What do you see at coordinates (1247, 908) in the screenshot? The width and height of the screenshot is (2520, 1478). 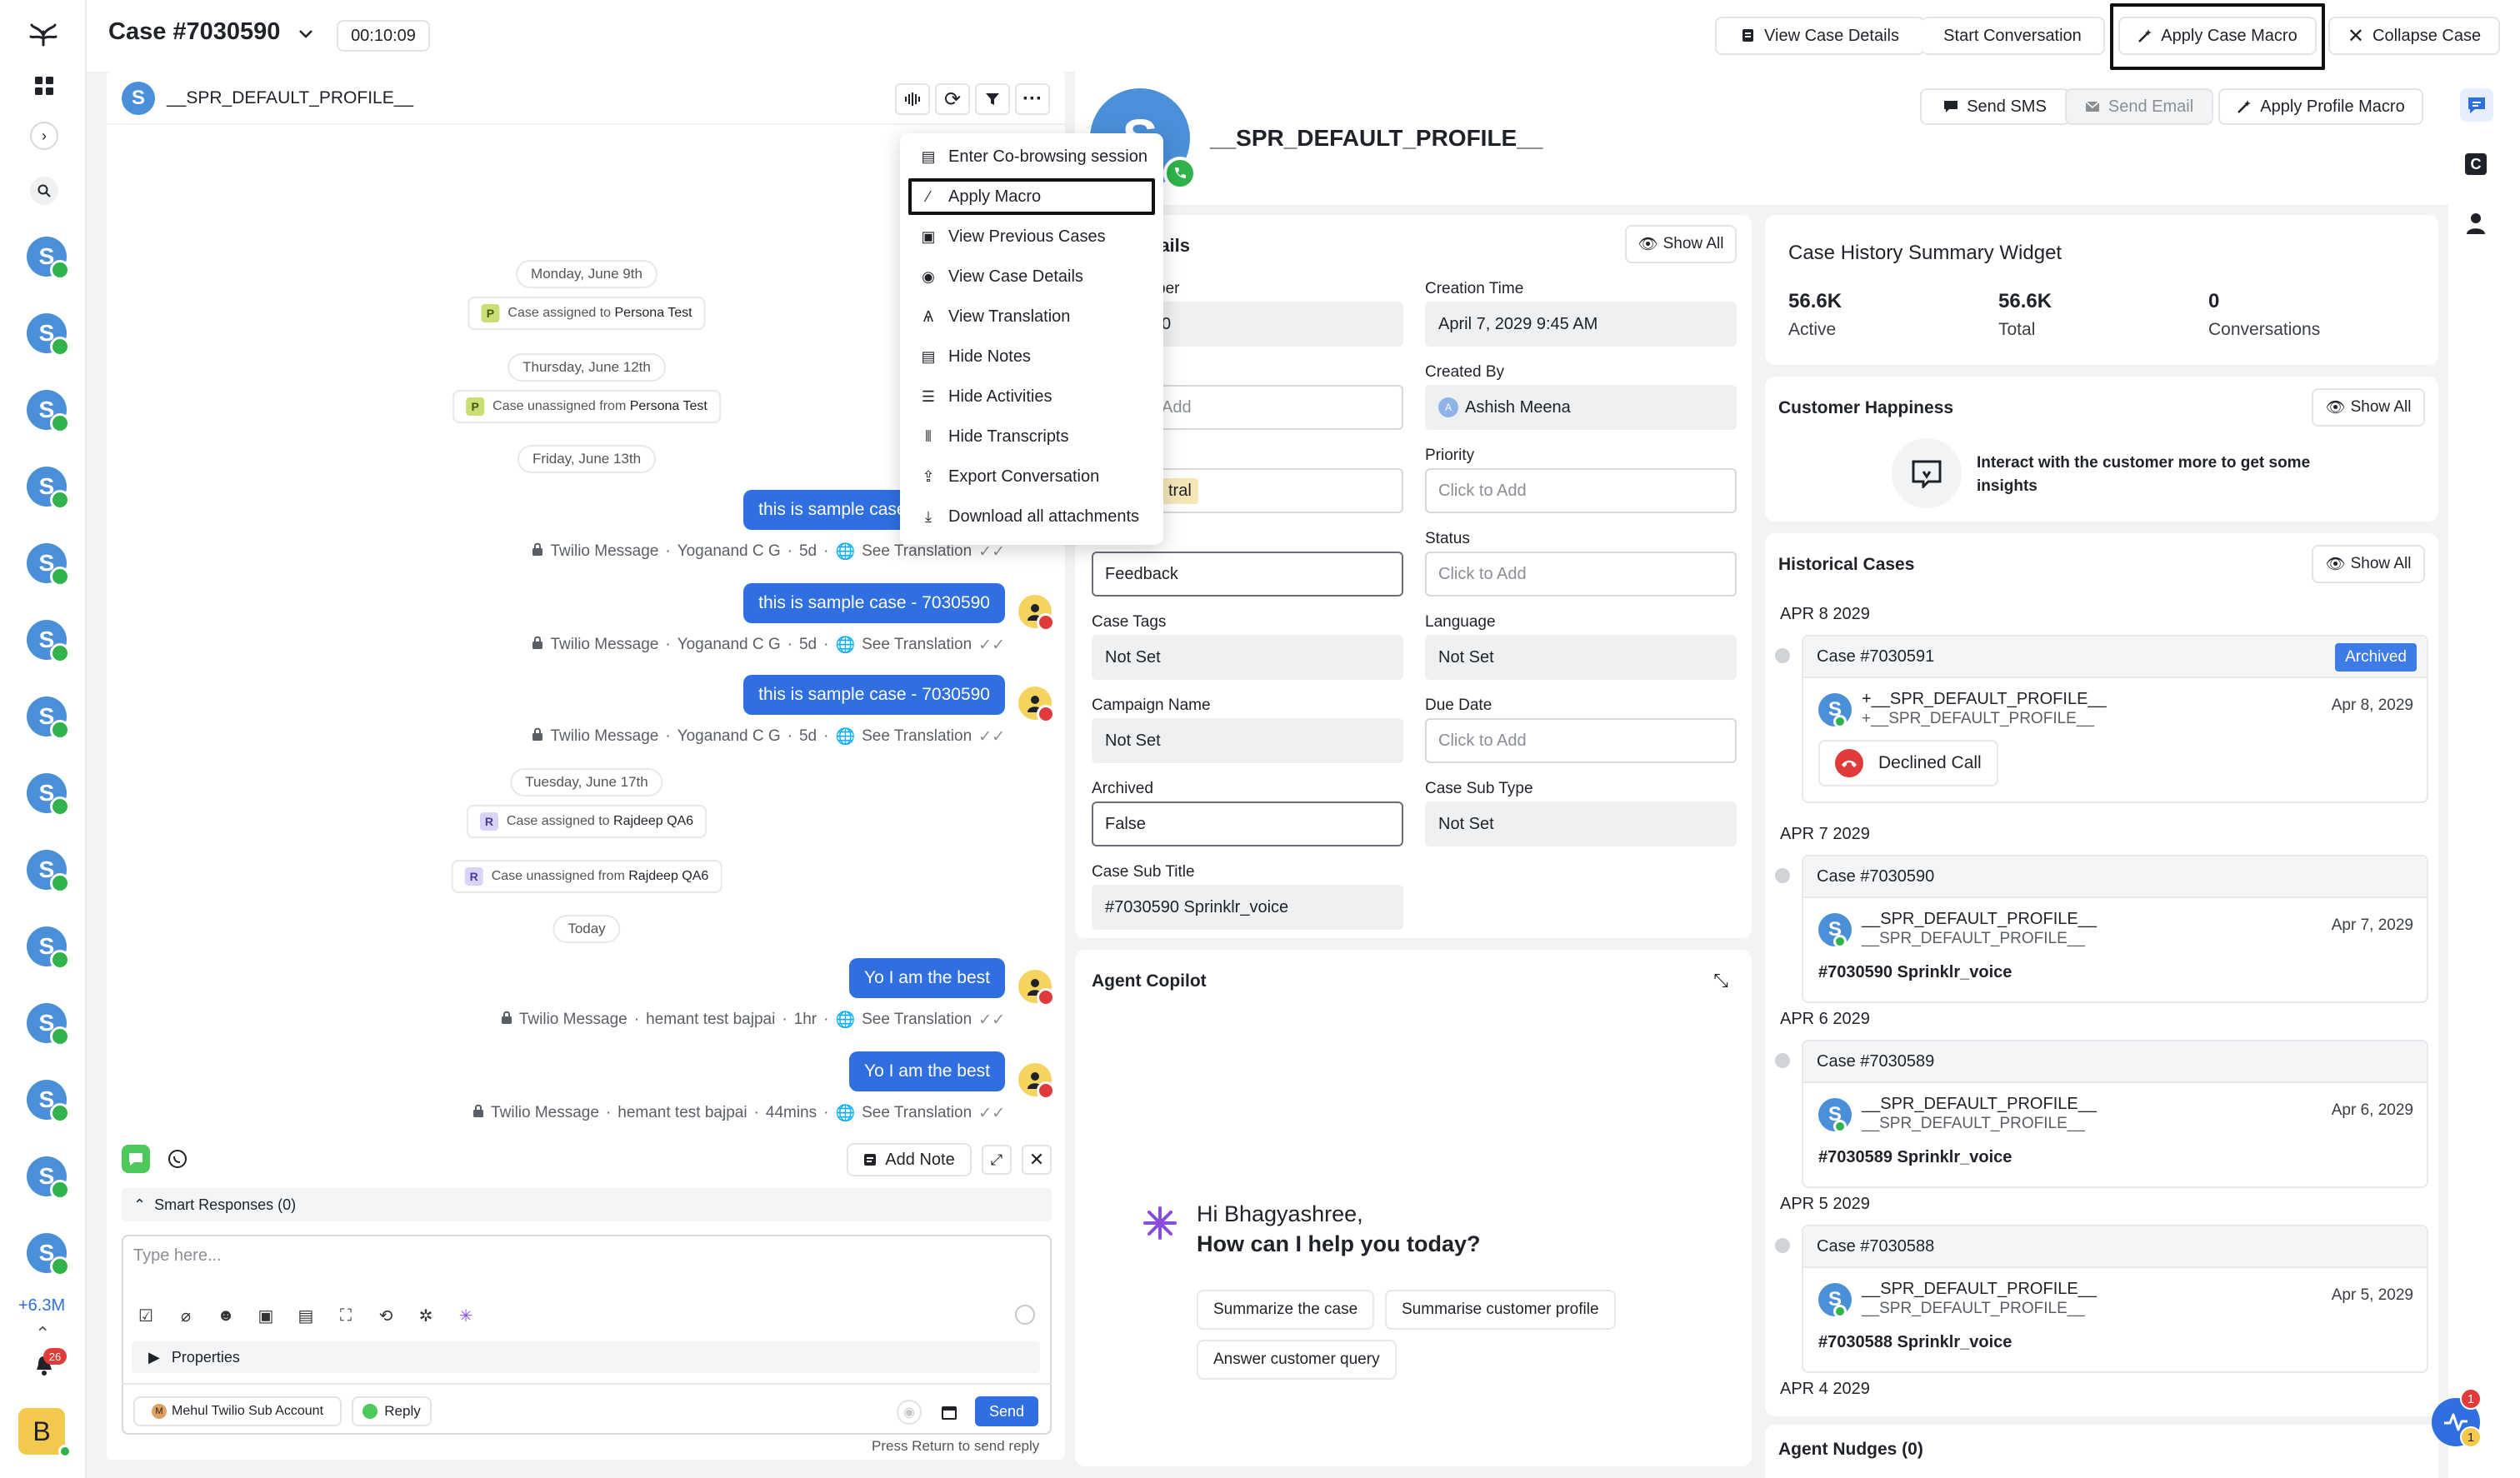 I see `field-value: #7030590 Sprinklr_voice` at bounding box center [1247, 908].